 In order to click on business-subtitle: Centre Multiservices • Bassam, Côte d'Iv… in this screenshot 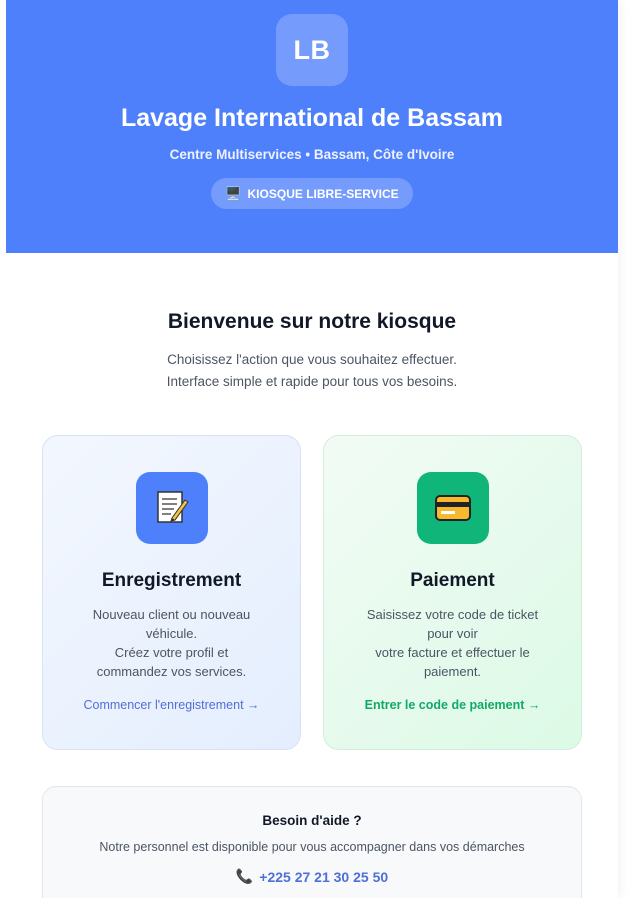, I will do `click(312, 154)`.